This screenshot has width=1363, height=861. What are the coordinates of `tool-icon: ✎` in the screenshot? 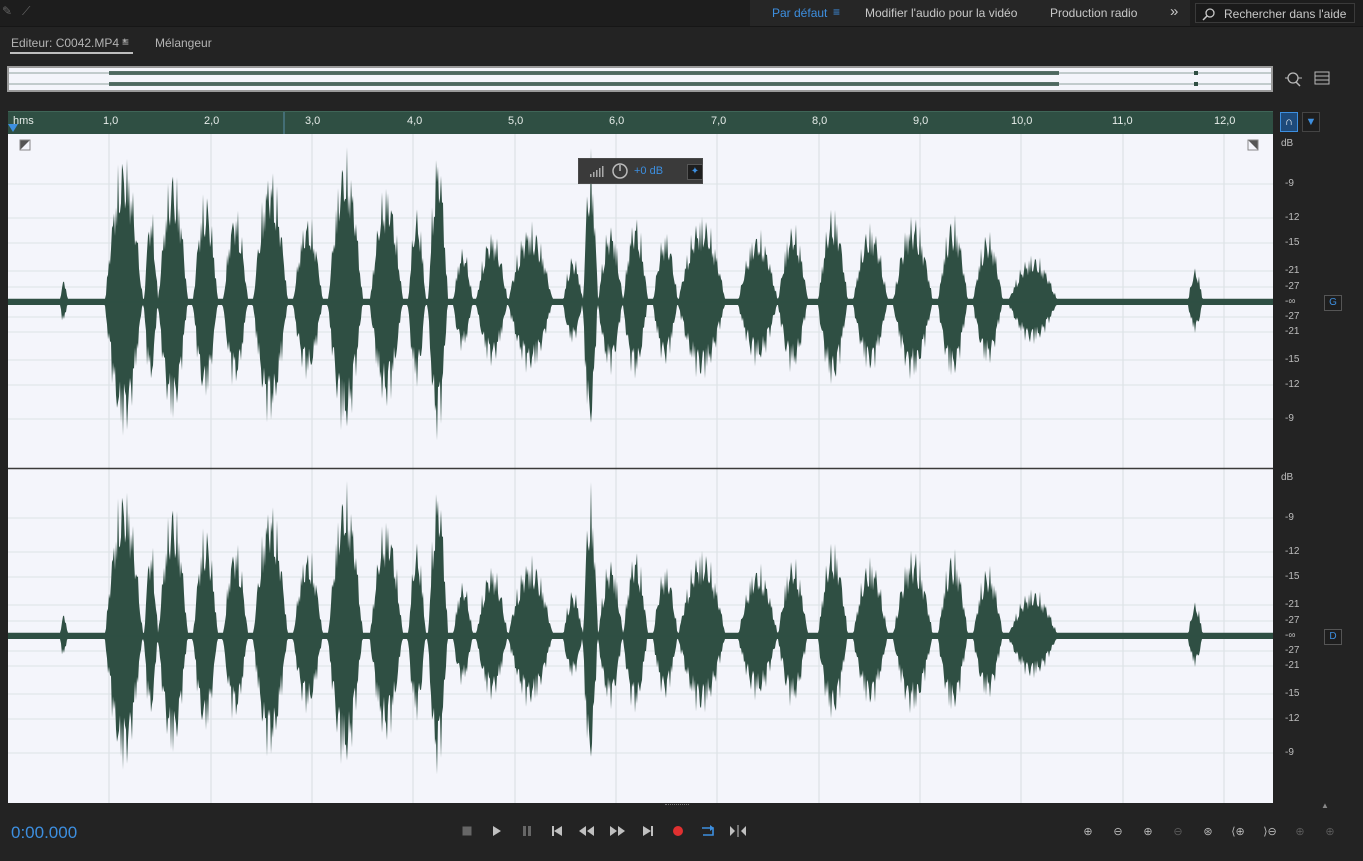 It's located at (7, 11).